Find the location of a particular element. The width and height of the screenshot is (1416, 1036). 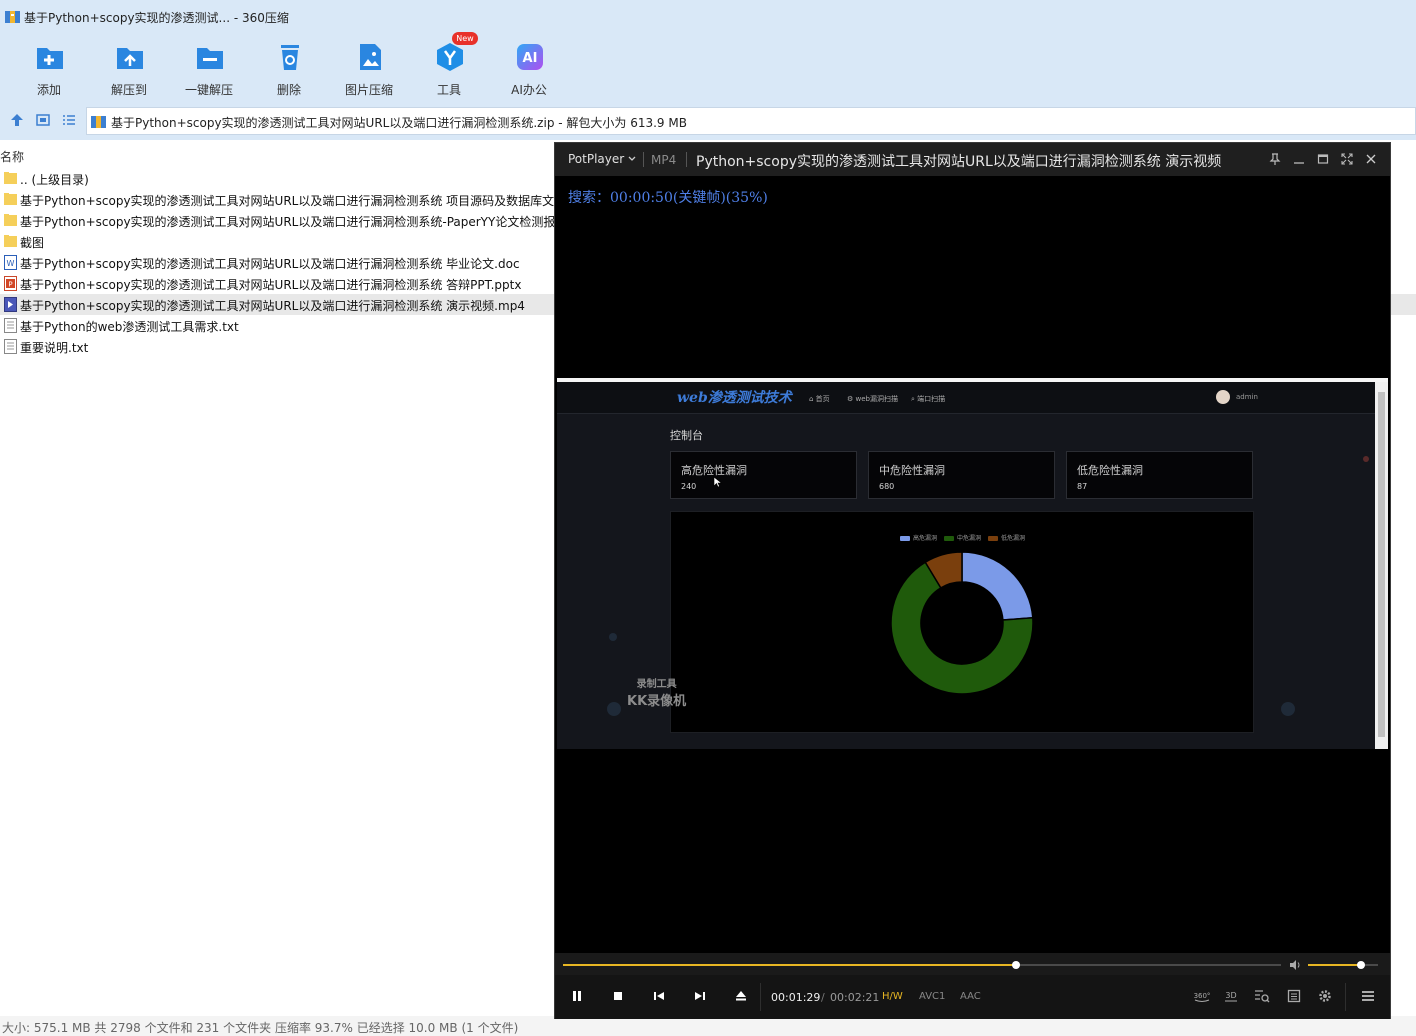

3d-mode-icon: 3D is located at coordinates (1231, 996).